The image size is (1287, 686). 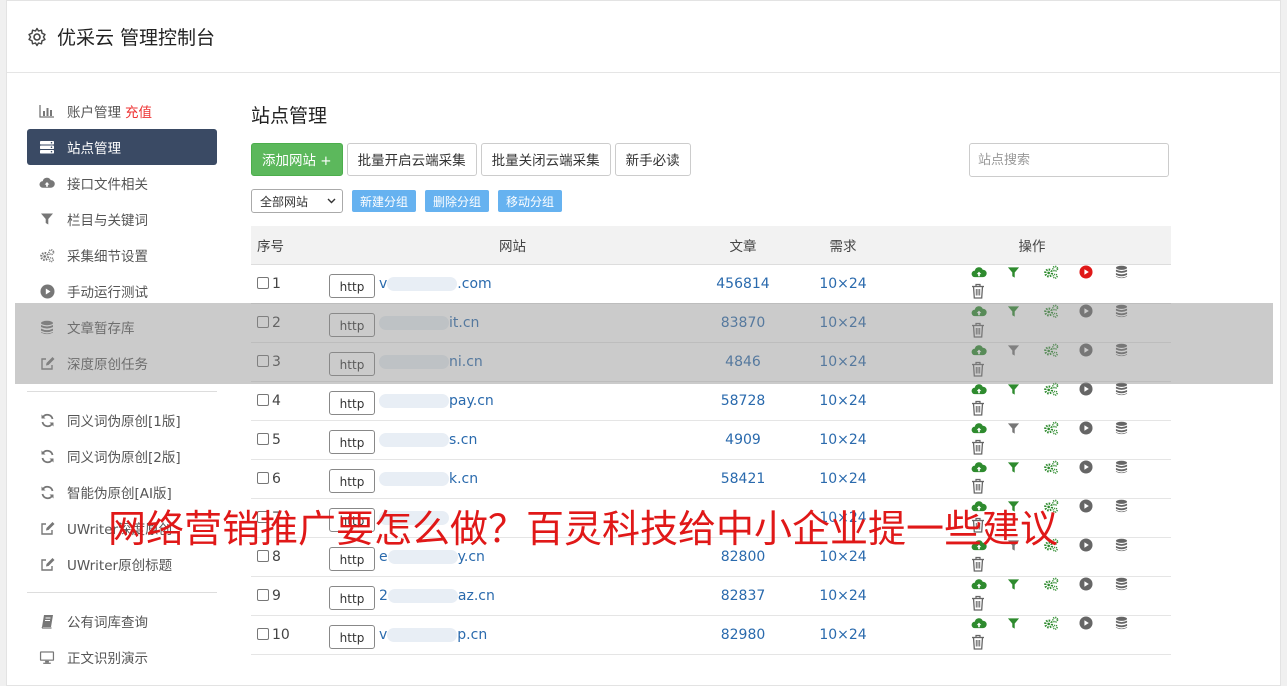 What do you see at coordinates (122, 363) in the screenshot?
I see `sidebar-item: 深度原创任务` at bounding box center [122, 363].